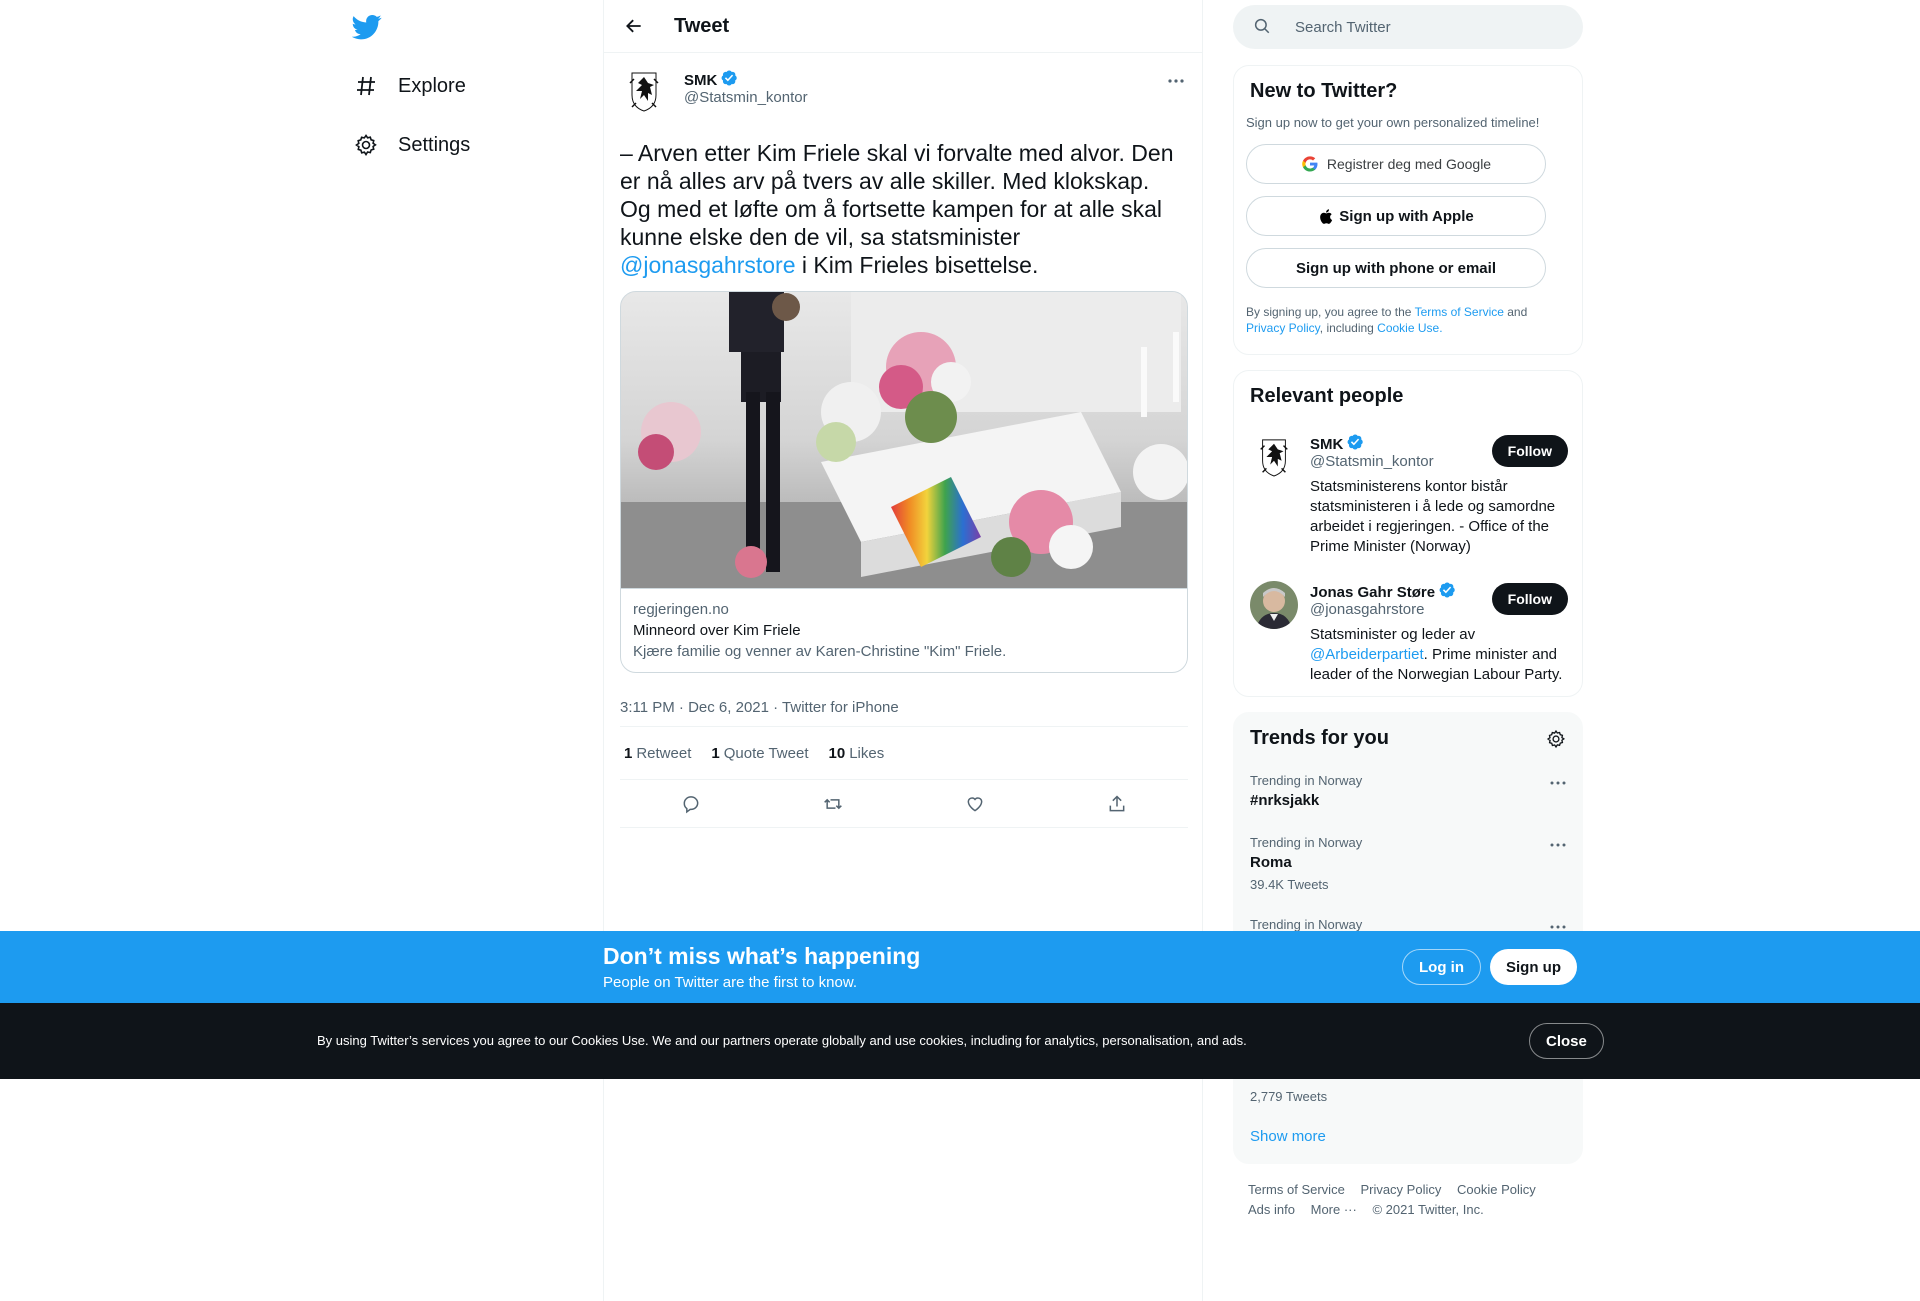 The image size is (1920, 1301). Describe the element at coordinates (1409, 791) in the screenshot. I see `trend-item: Trending in Norway #nrksjakk` at that location.